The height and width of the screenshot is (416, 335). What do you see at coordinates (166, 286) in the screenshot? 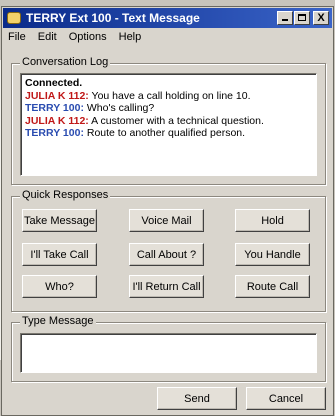
I see `ill-return-call-button: I'll Return Call` at bounding box center [166, 286].